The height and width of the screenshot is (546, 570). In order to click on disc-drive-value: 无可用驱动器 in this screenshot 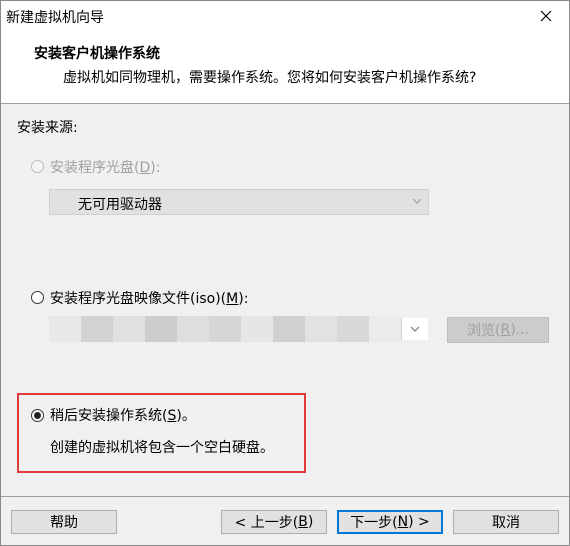, I will do `click(120, 205)`.